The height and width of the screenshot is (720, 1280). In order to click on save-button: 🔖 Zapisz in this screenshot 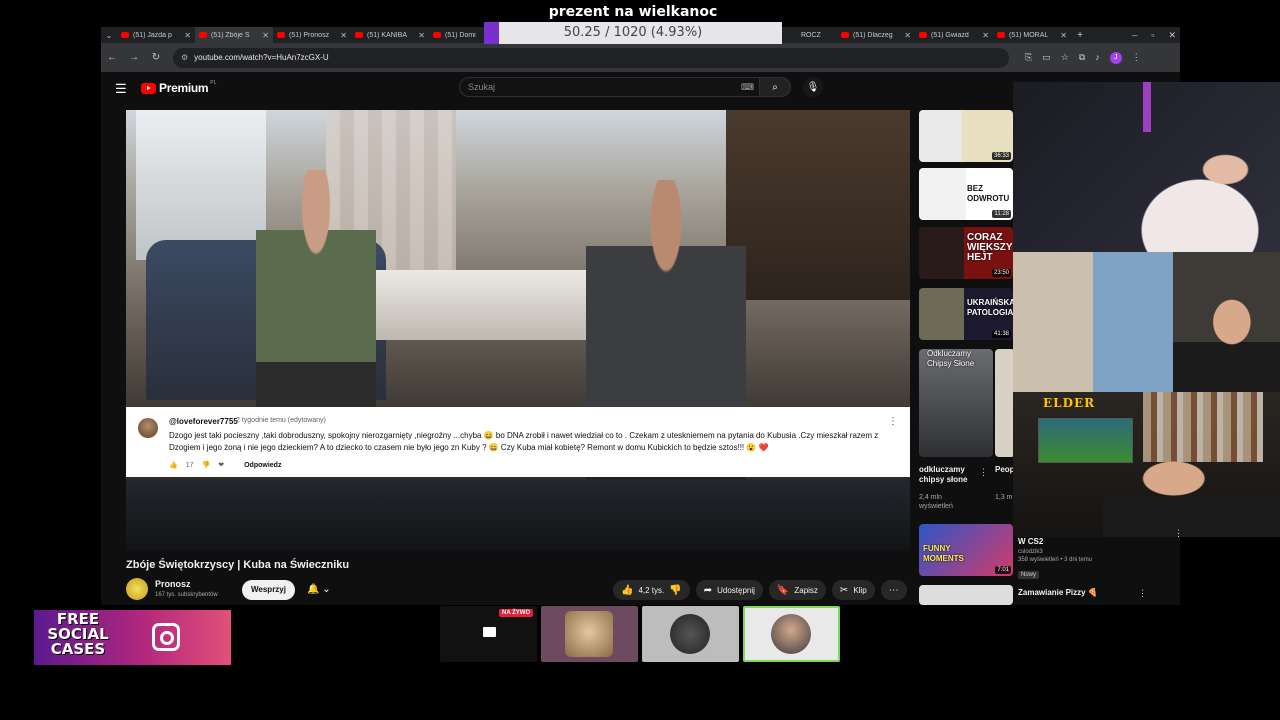, I will do `click(797, 590)`.